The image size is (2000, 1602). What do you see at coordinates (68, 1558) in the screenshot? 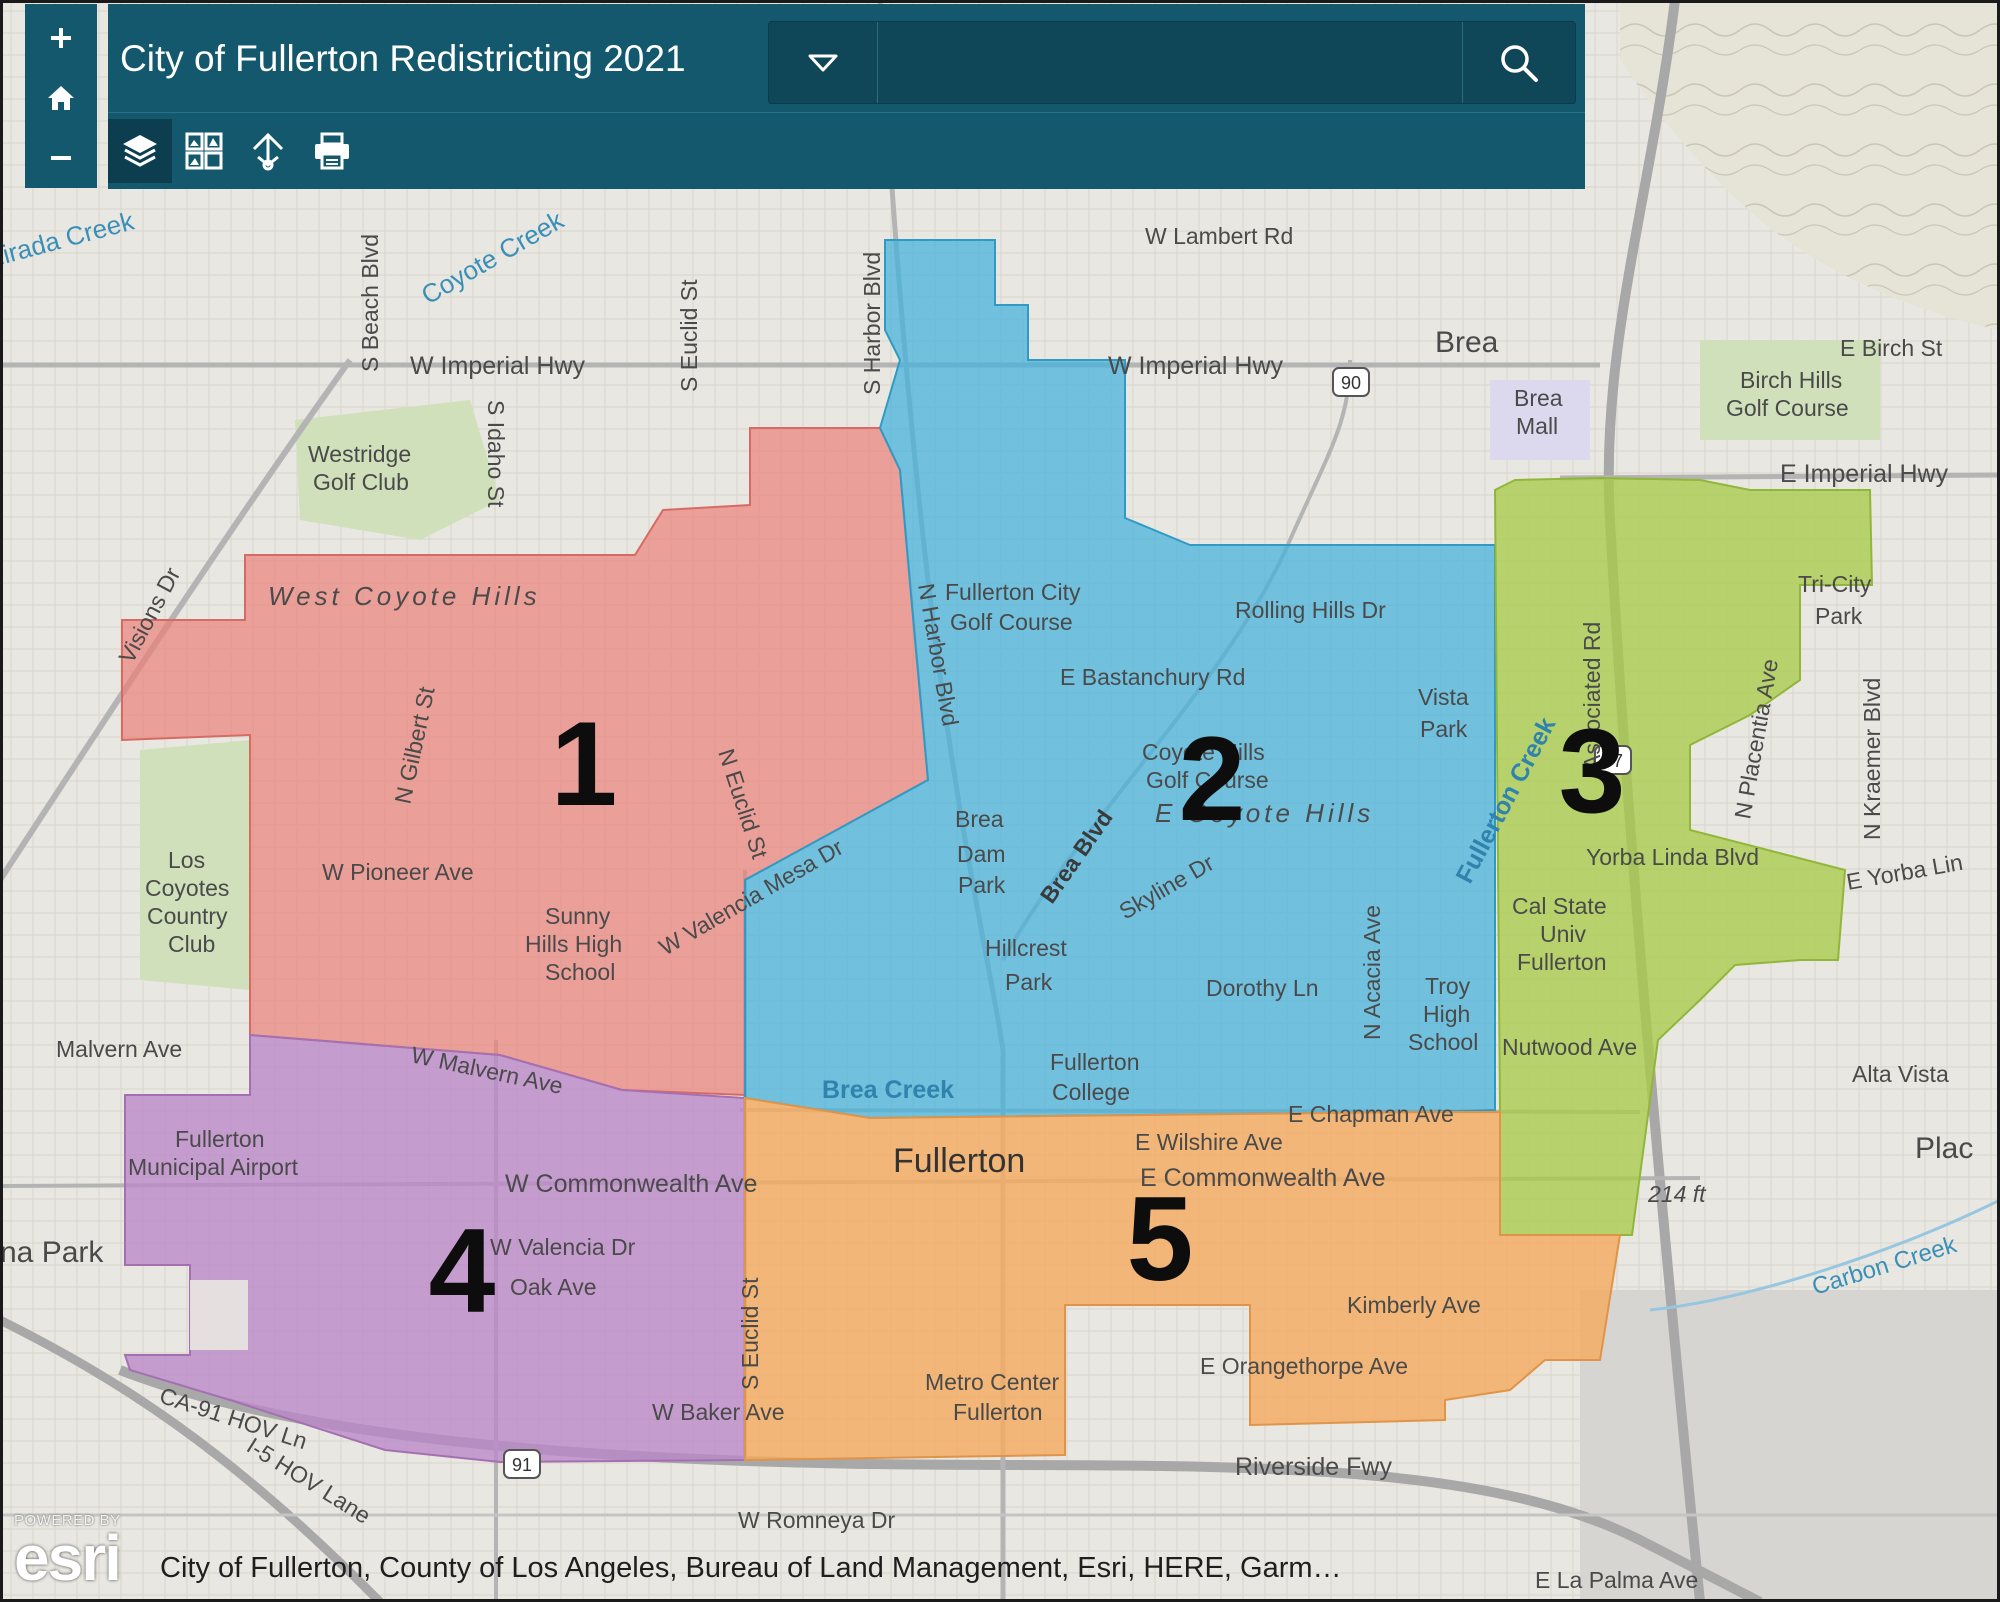
I see `esri-brand-text: esri` at bounding box center [68, 1558].